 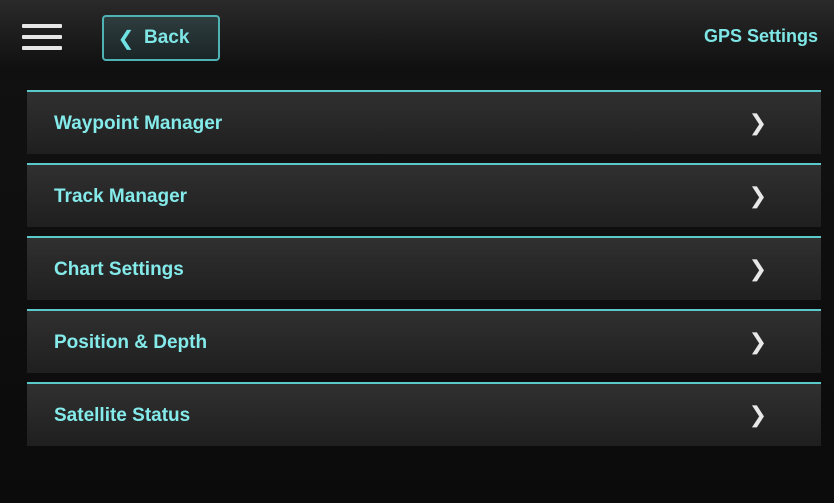 I want to click on menu-item-label: Chart Settings, so click(x=119, y=269).